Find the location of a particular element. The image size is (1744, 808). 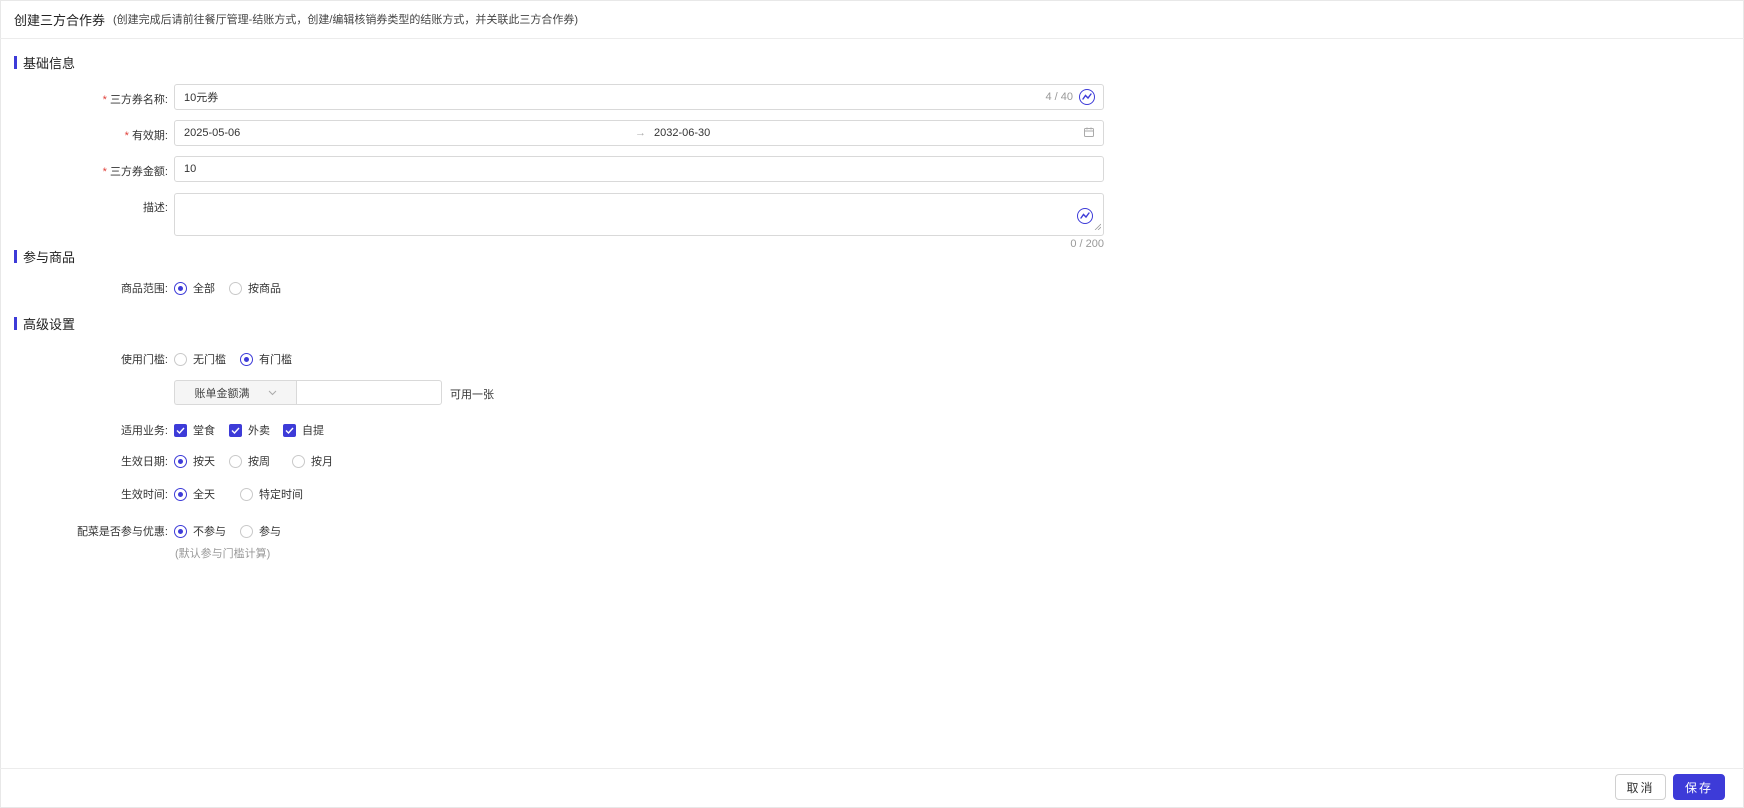

coupon-name-input: 10元券 4 / 40 is located at coordinates (639, 97).